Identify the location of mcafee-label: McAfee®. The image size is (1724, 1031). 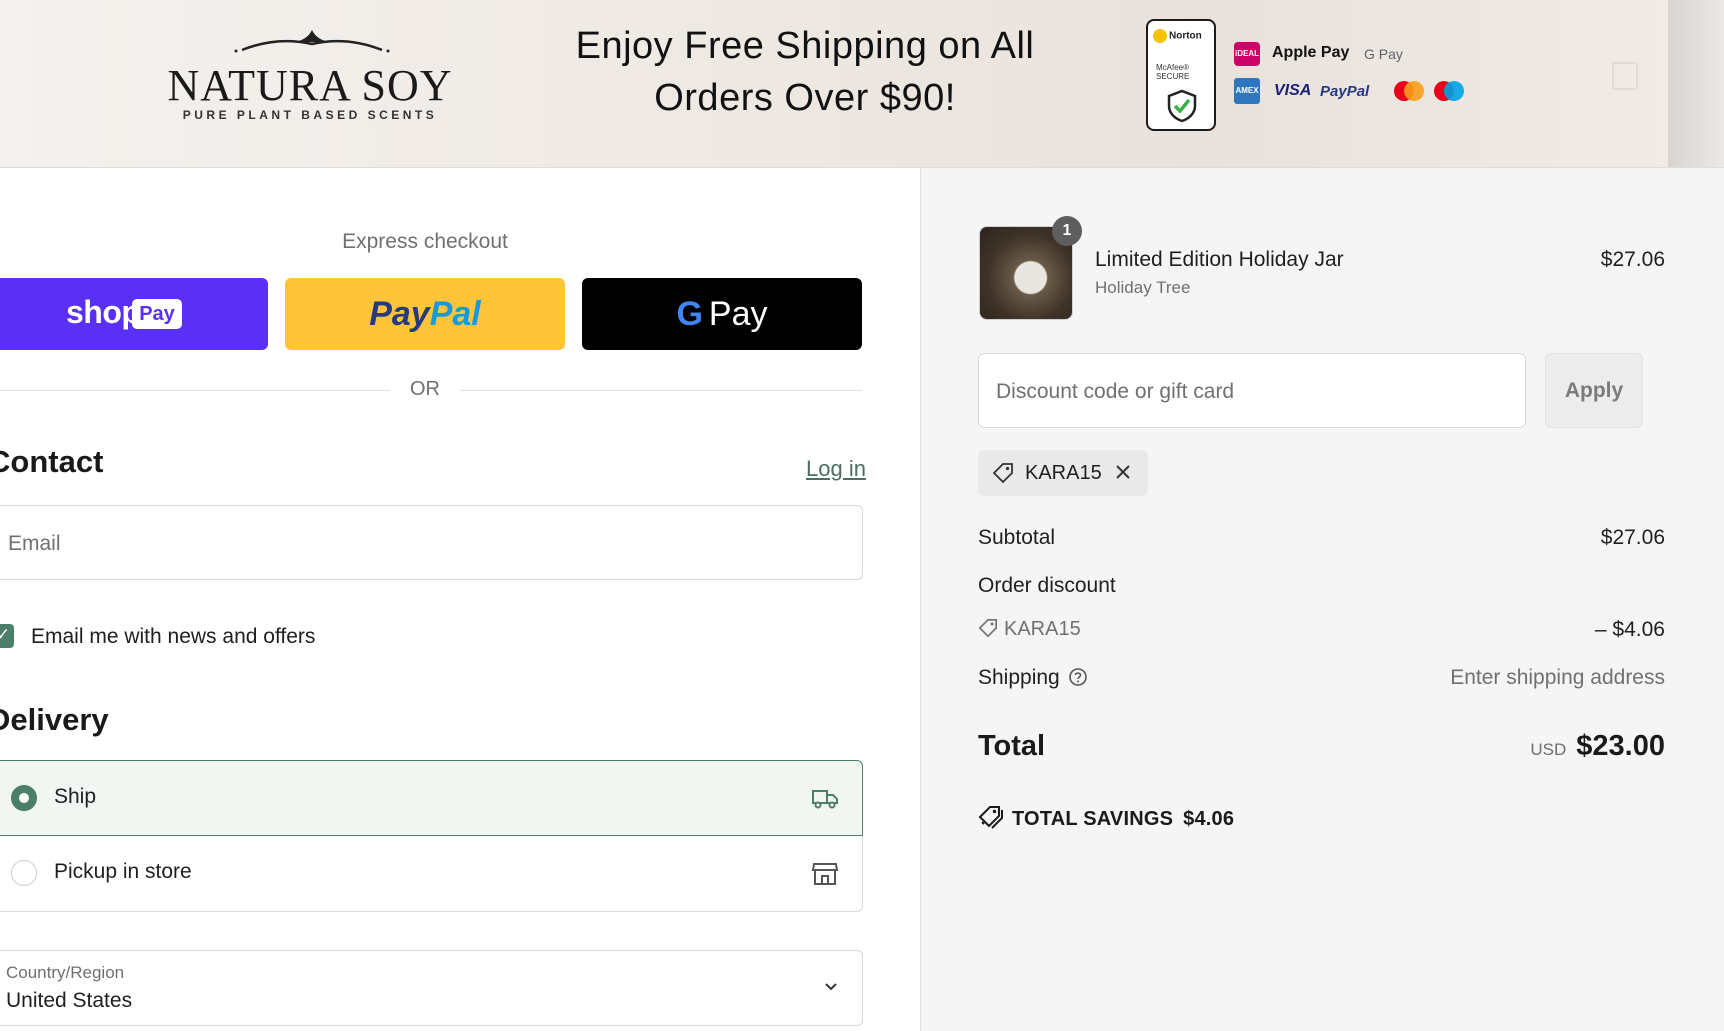
(1173, 67).